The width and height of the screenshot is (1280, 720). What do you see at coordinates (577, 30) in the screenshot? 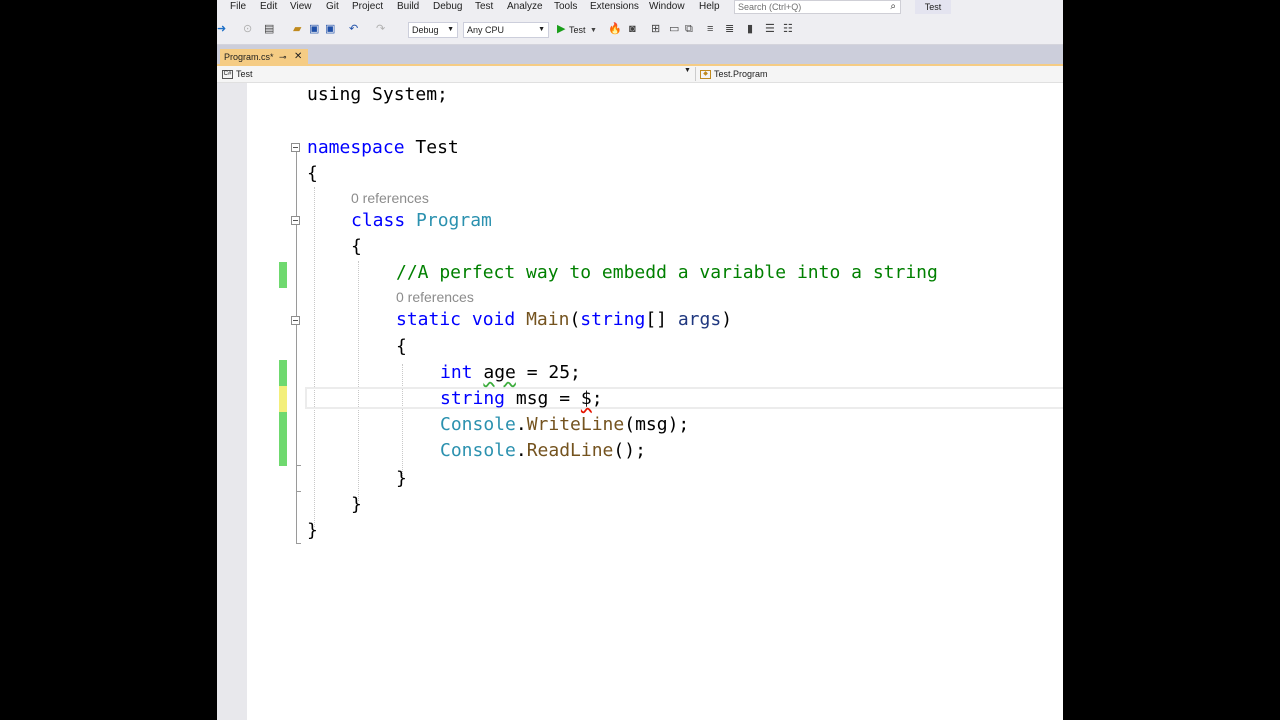
I see `start-button-label: Test` at bounding box center [577, 30].